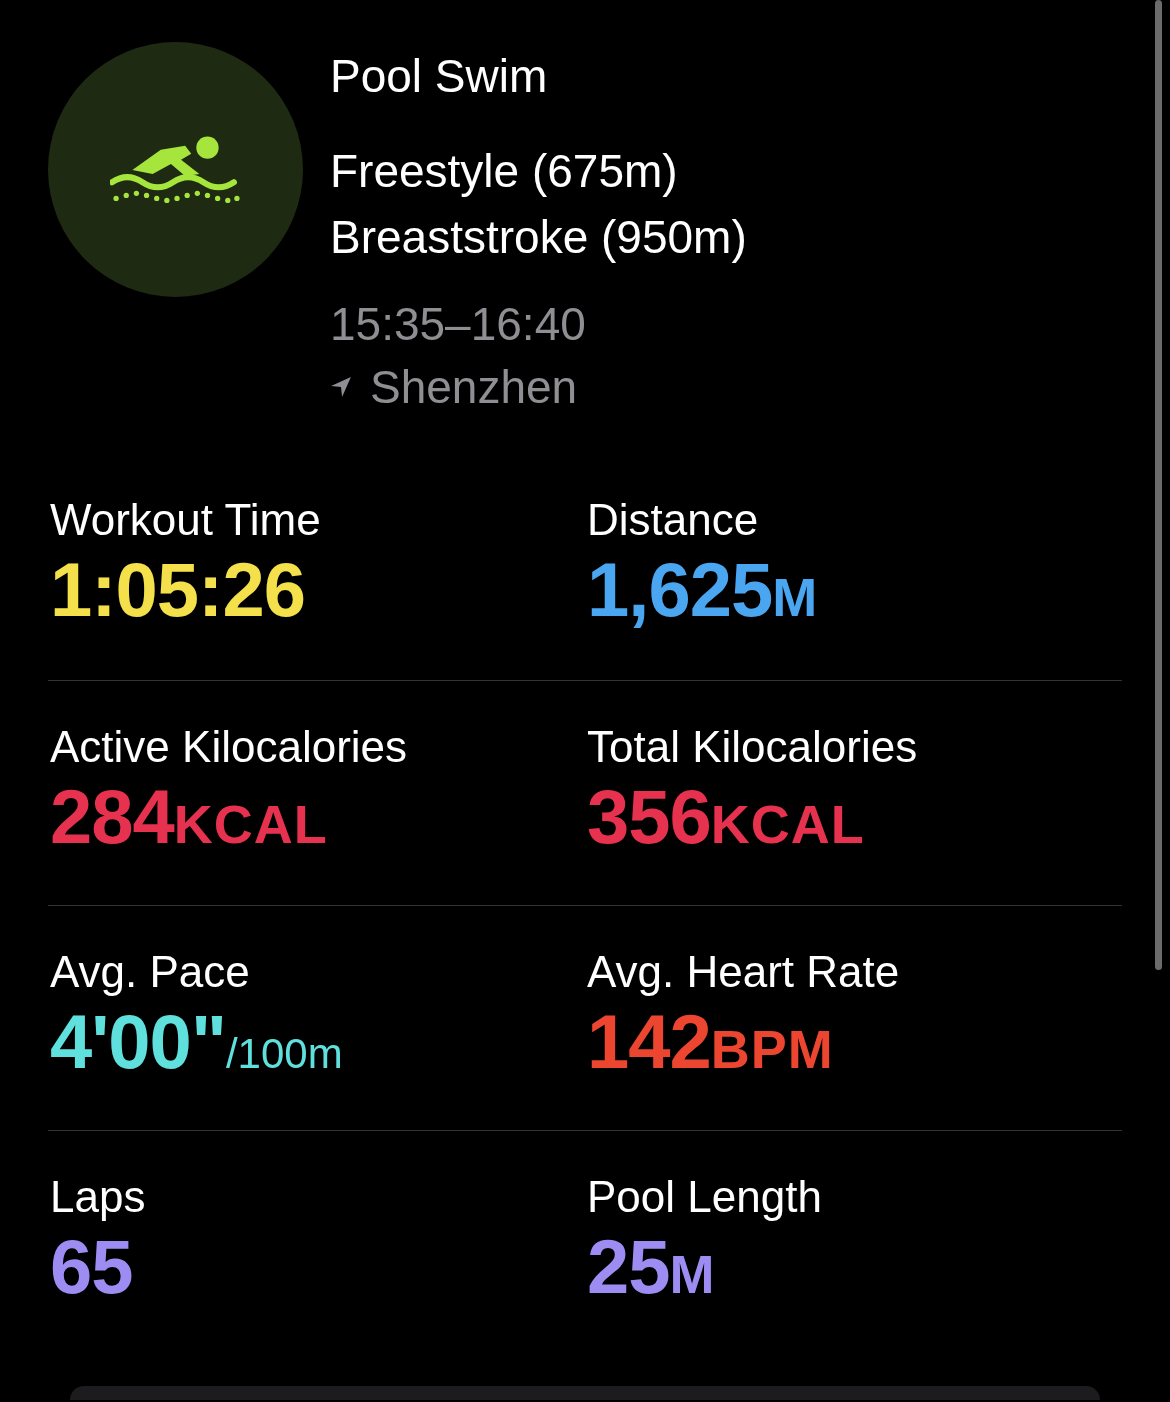 The image size is (1170, 1402). I want to click on metric-value: 1,625M, so click(703, 590).